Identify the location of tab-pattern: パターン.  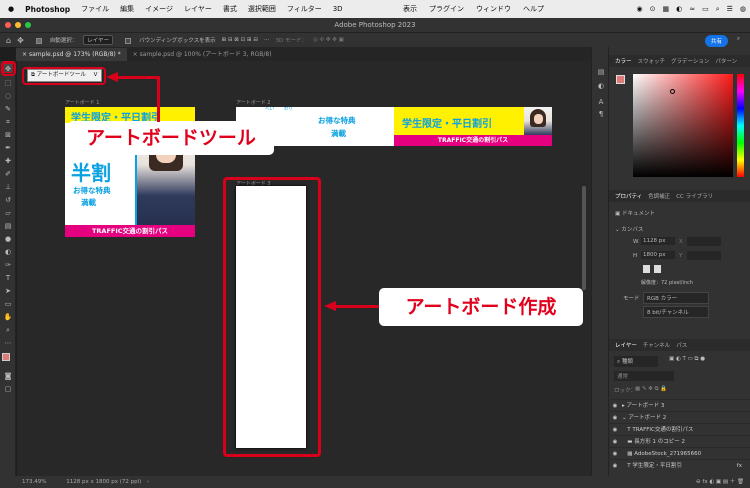
(726, 61).